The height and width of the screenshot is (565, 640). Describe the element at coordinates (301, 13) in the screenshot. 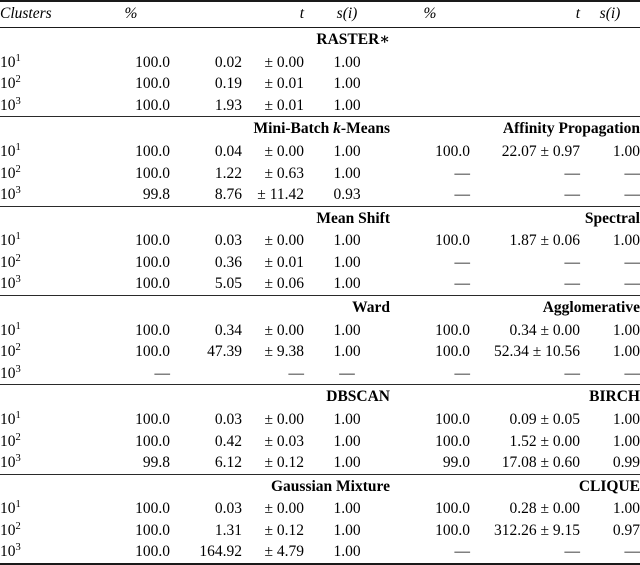

I see `column-header-time-left: t` at that location.